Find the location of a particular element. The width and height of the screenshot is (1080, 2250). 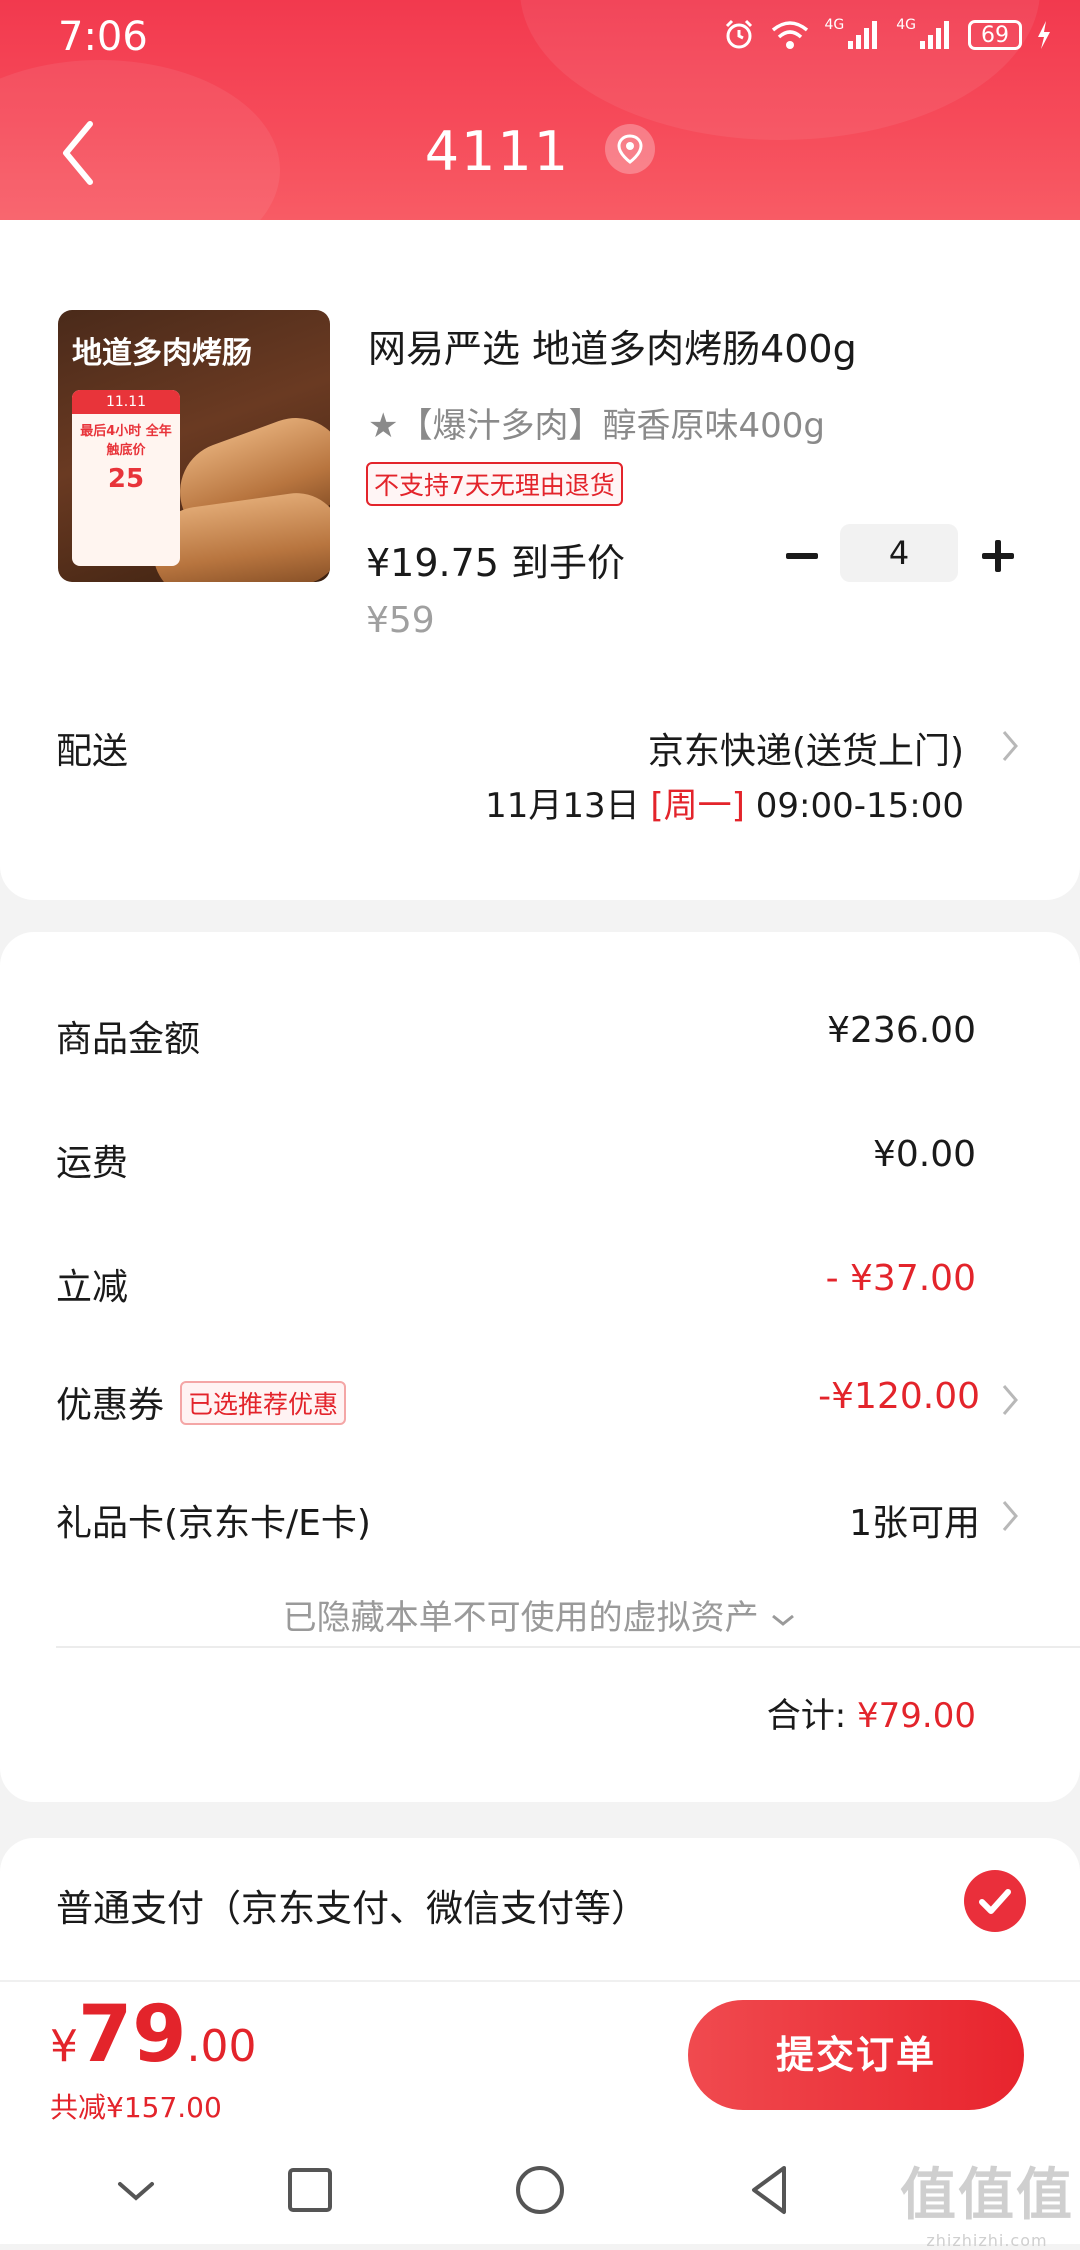

currency-symbol: ¥ is located at coordinates (64, 2046).